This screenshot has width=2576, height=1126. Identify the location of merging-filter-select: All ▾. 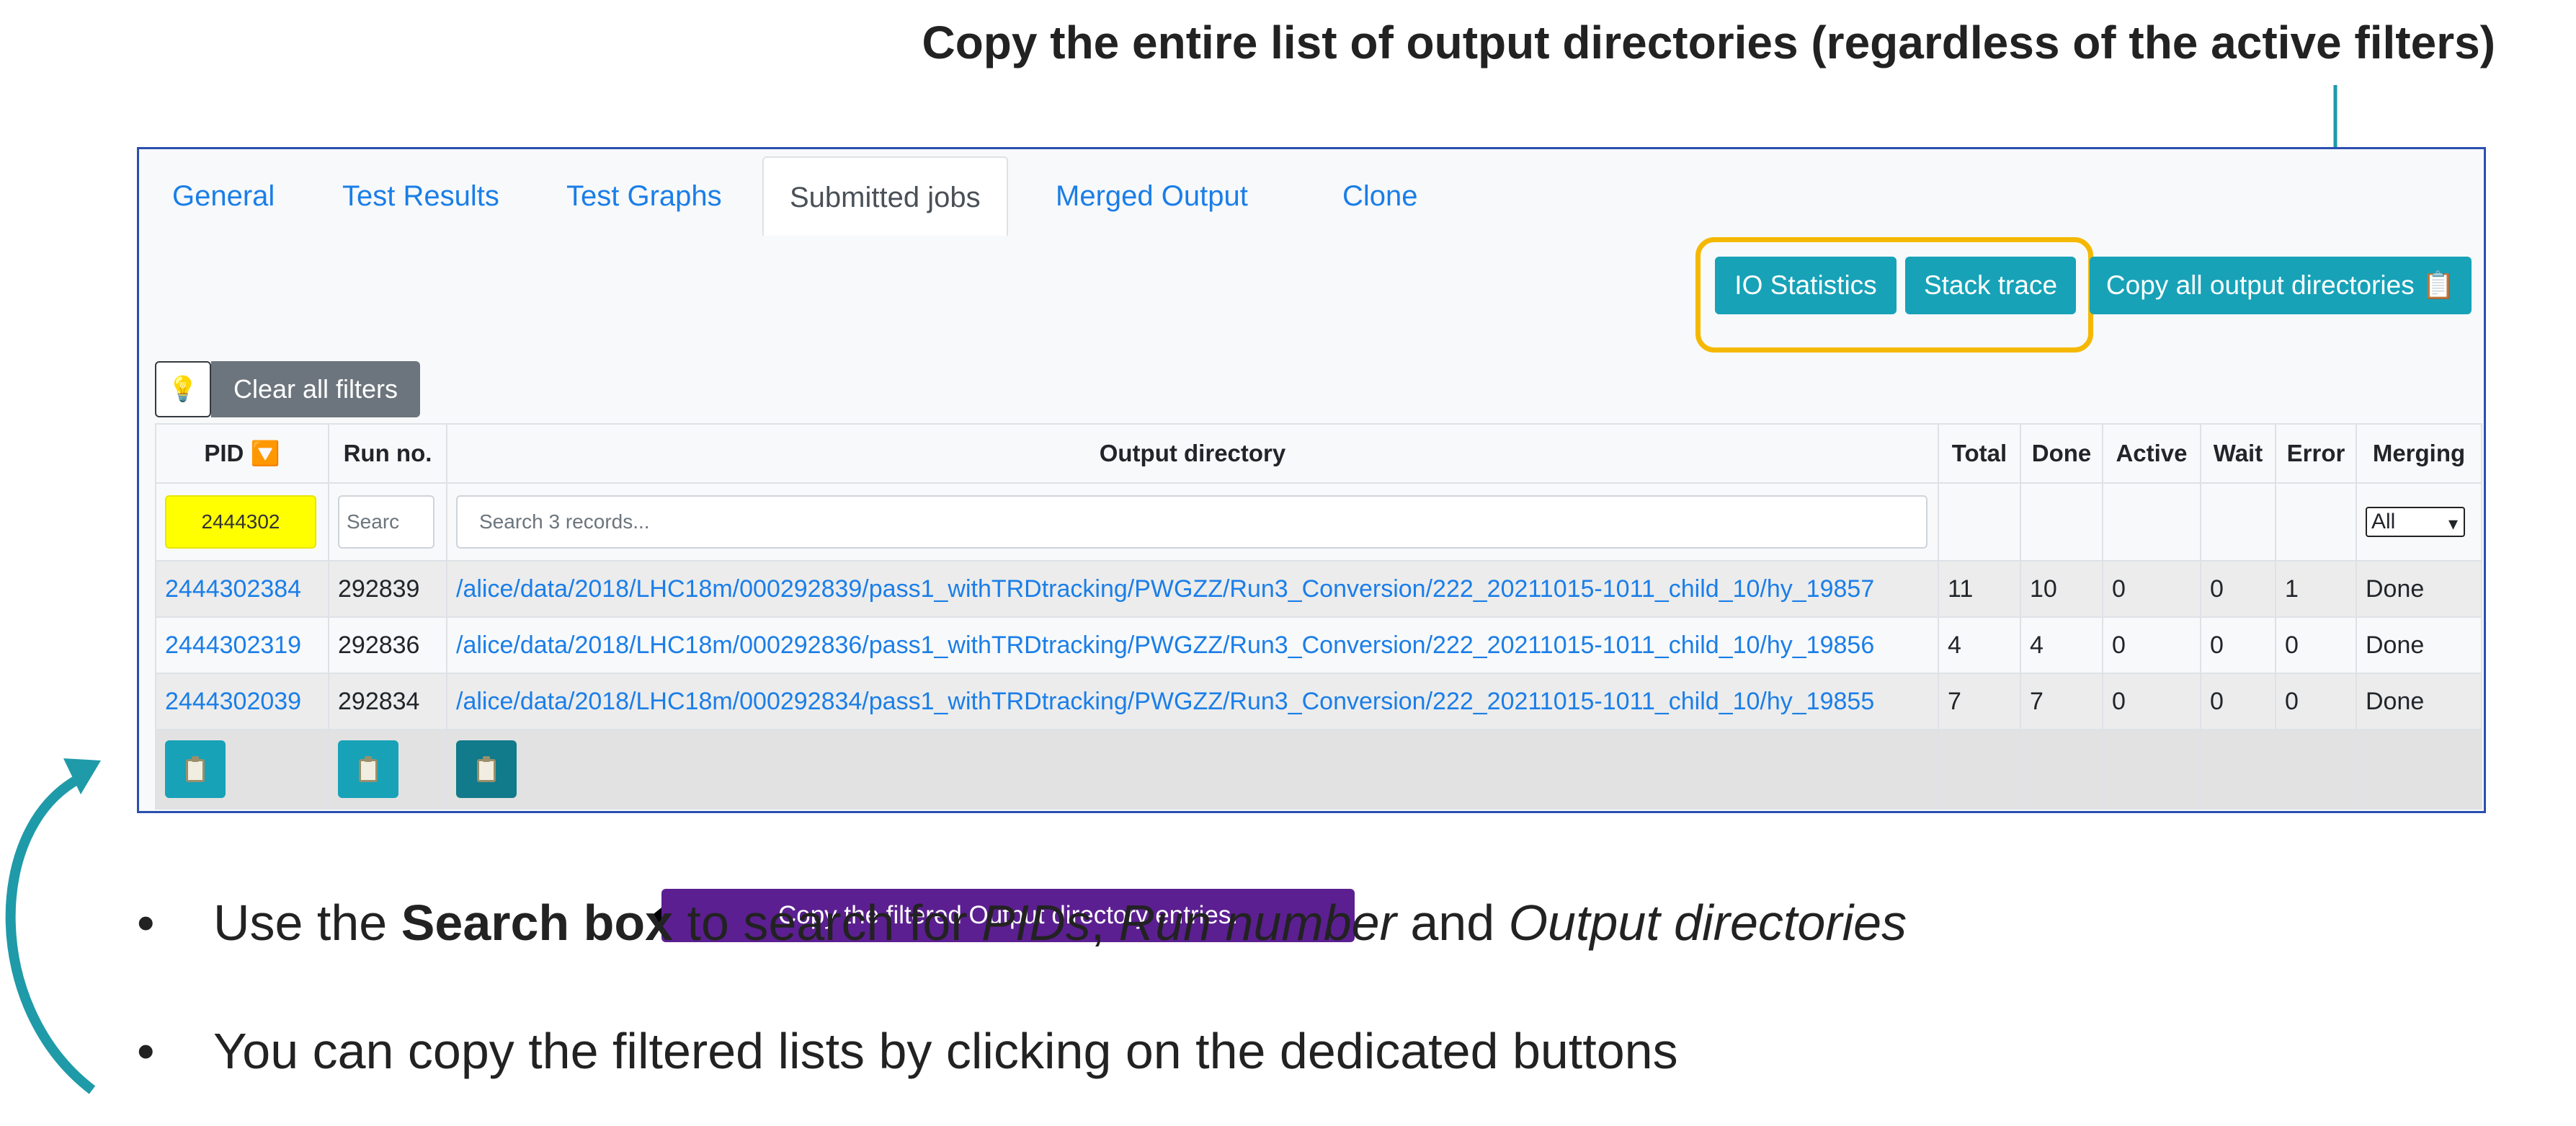
(2415, 522).